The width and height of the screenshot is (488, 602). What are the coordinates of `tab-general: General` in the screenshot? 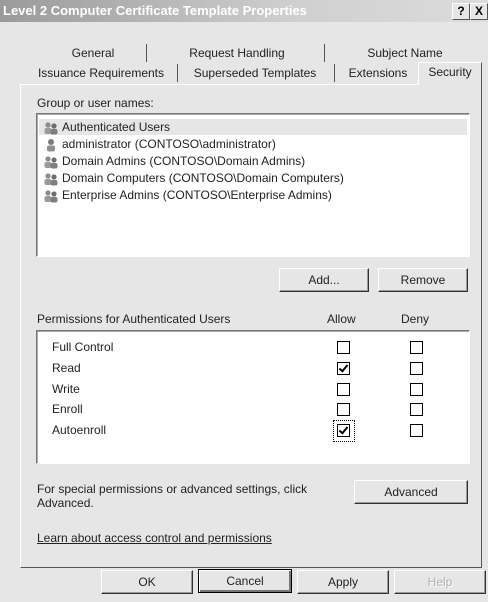 It's located at (93, 53).